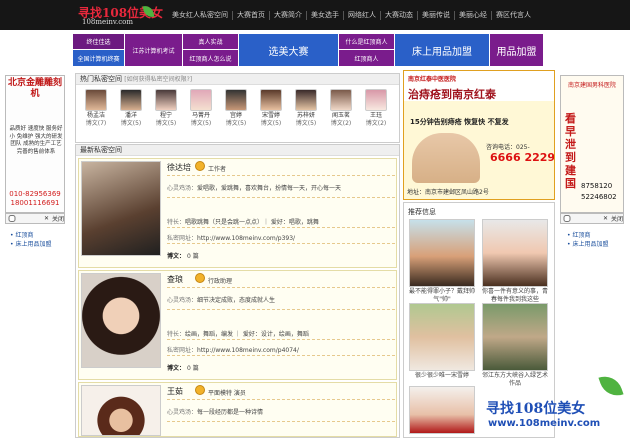 Image resolution: width=630 pixels, height=438 pixels. I want to click on nav-item-legend: 美丽传说, so click(435, 15).